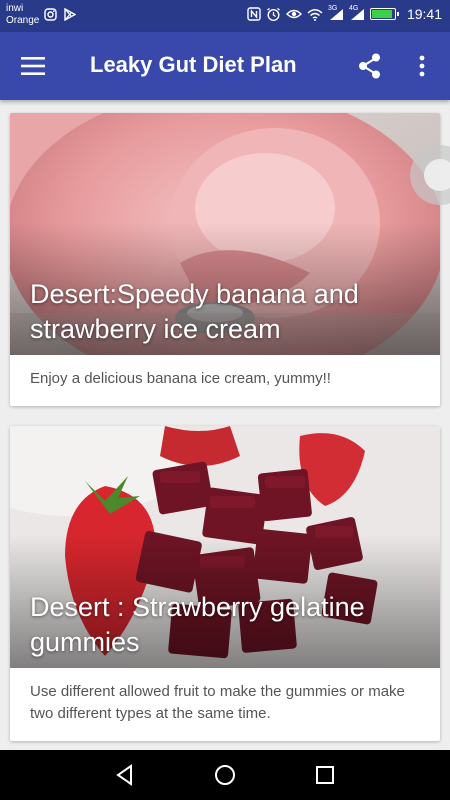 The width and height of the screenshot is (450, 800). Describe the element at coordinates (197, 624) in the screenshot. I see `recipe-title: Desert : Strawberry gelatine gummies` at that location.